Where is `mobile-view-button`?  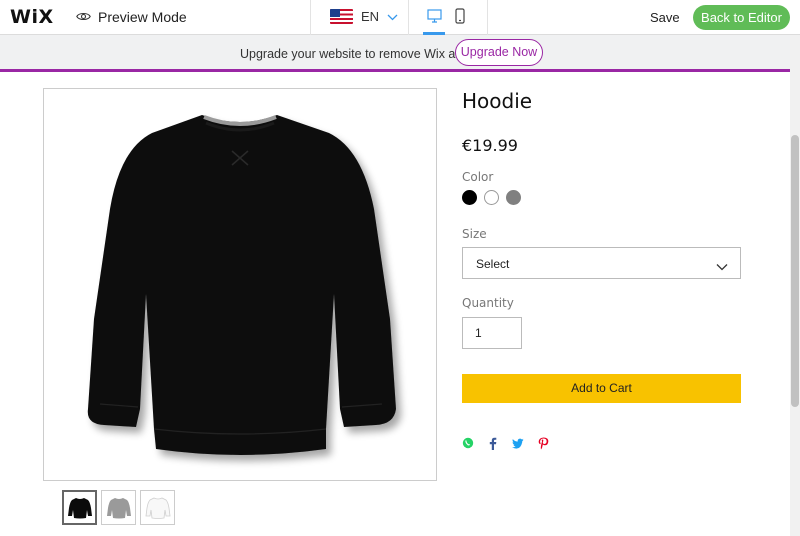 mobile-view-button is located at coordinates (460, 18).